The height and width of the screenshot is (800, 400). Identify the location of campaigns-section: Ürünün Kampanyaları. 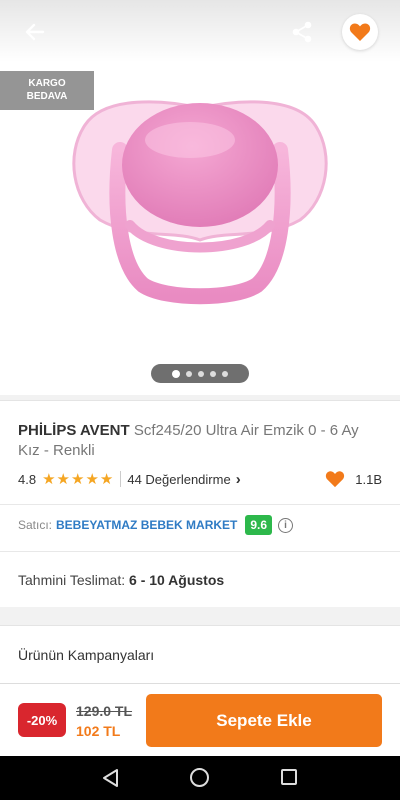
(200, 655).